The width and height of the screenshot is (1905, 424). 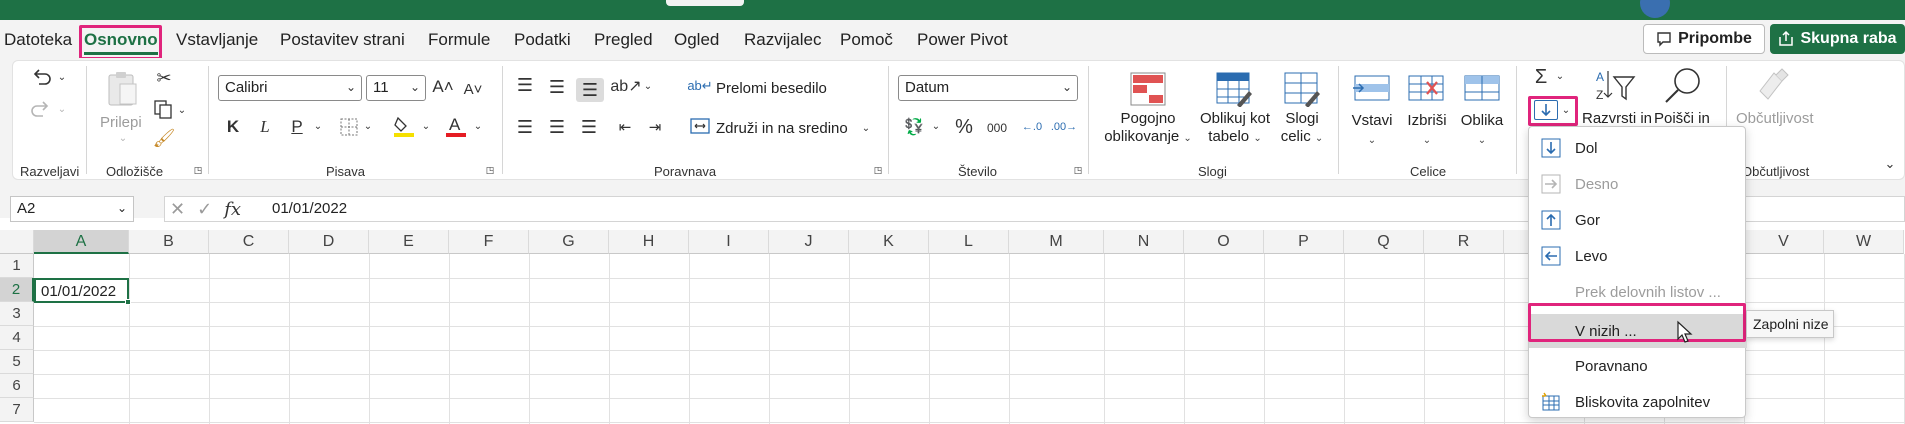 I want to click on column-header-j: J, so click(x=809, y=242).